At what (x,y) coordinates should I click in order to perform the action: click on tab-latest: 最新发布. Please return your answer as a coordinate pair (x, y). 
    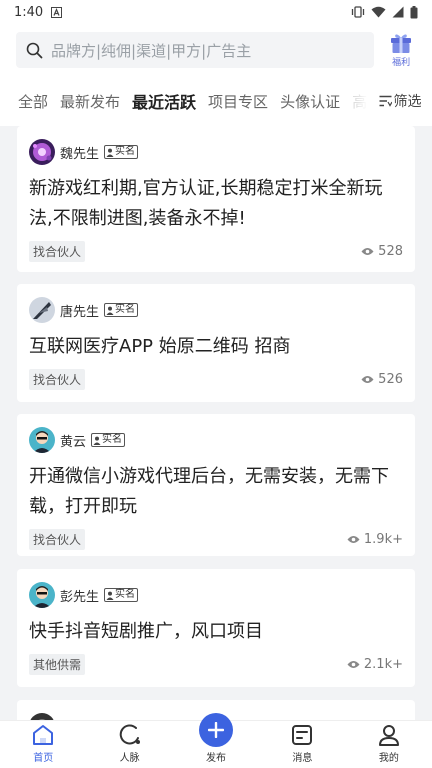
    Looking at the image, I should click on (90, 101).